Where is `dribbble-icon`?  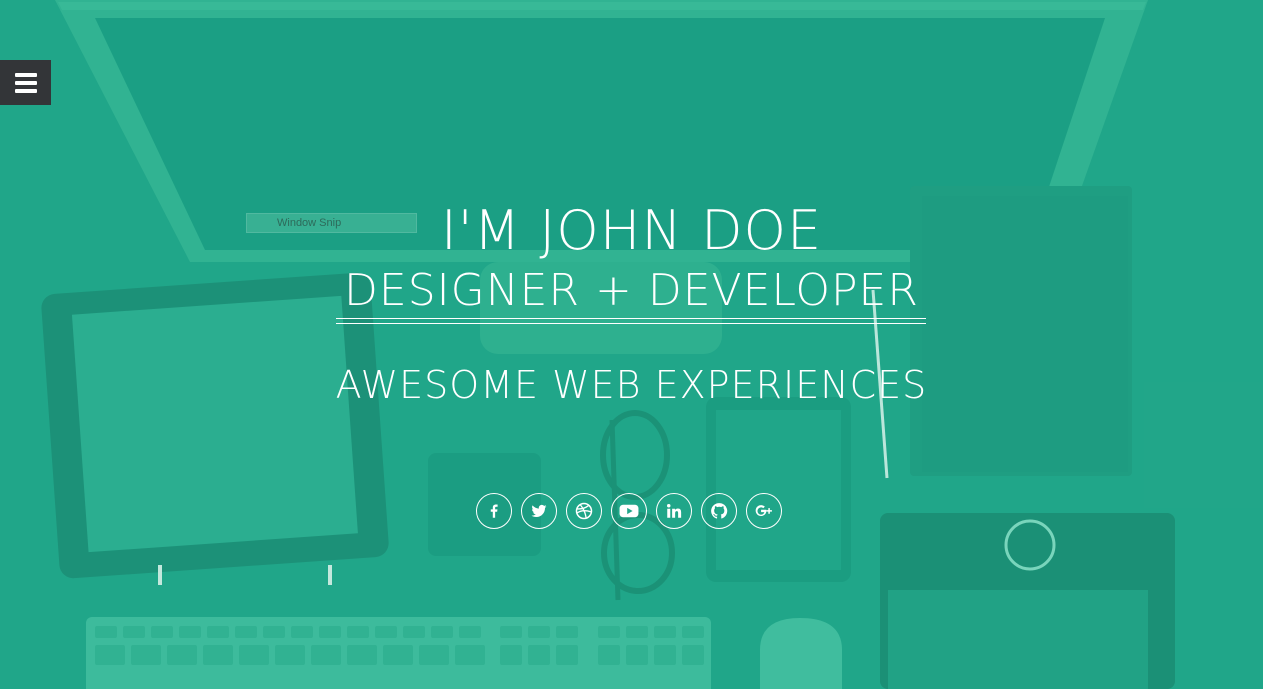
dribbble-icon is located at coordinates (584, 511).